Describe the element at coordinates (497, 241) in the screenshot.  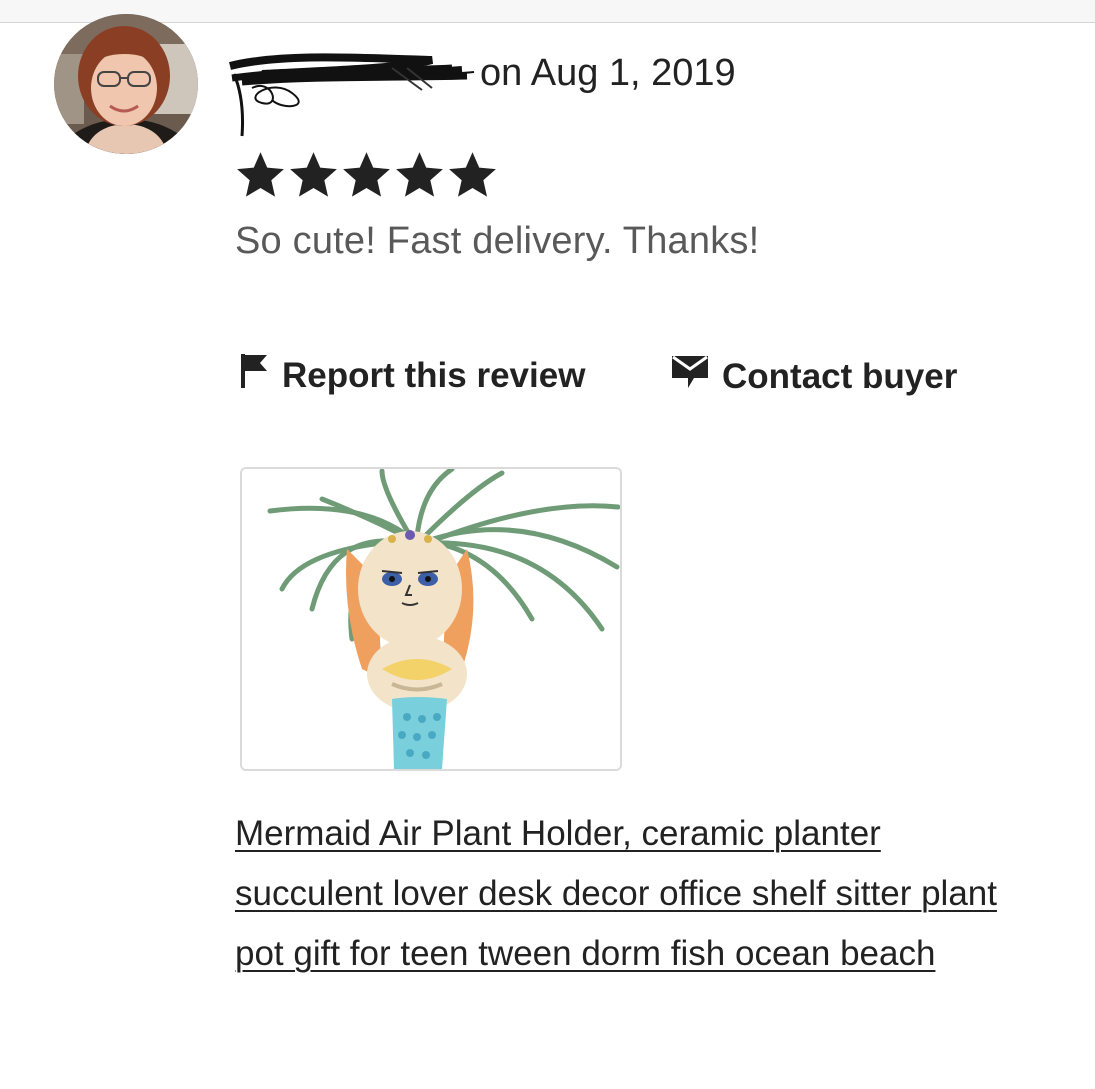
I see `review-text: So cute! Fast delivery. Thanks!` at that location.